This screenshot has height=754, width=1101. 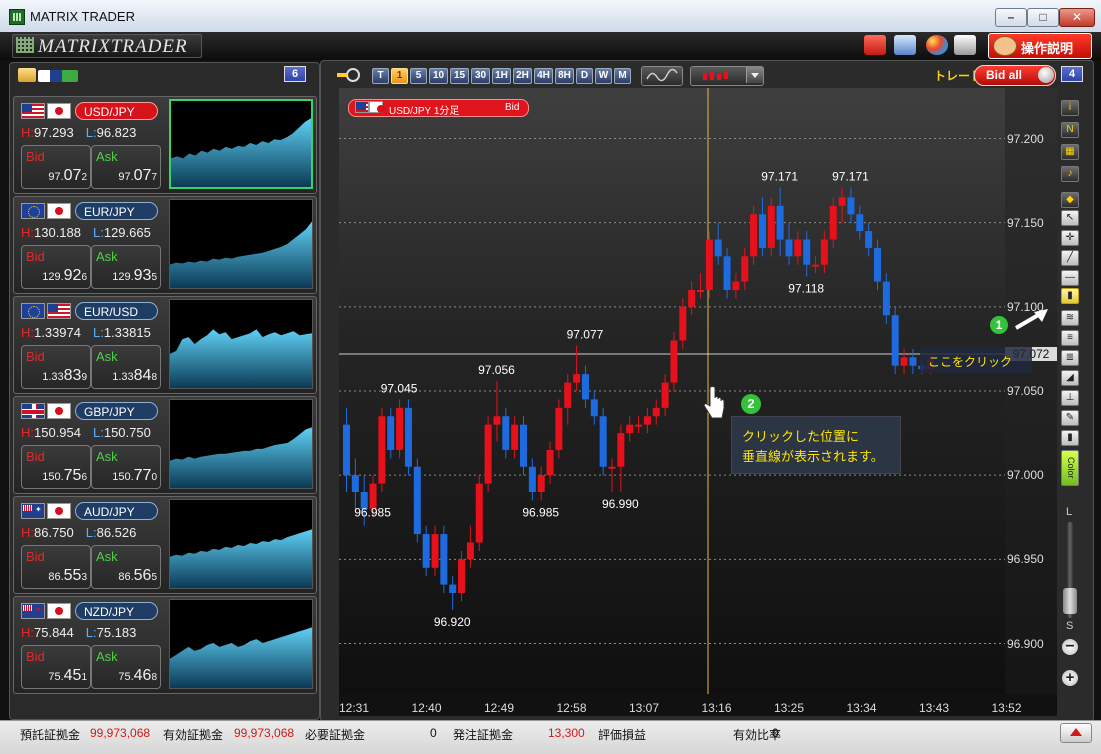 What do you see at coordinates (72, 175) in the screenshot?
I see `bid-price-big: 07` at bounding box center [72, 175].